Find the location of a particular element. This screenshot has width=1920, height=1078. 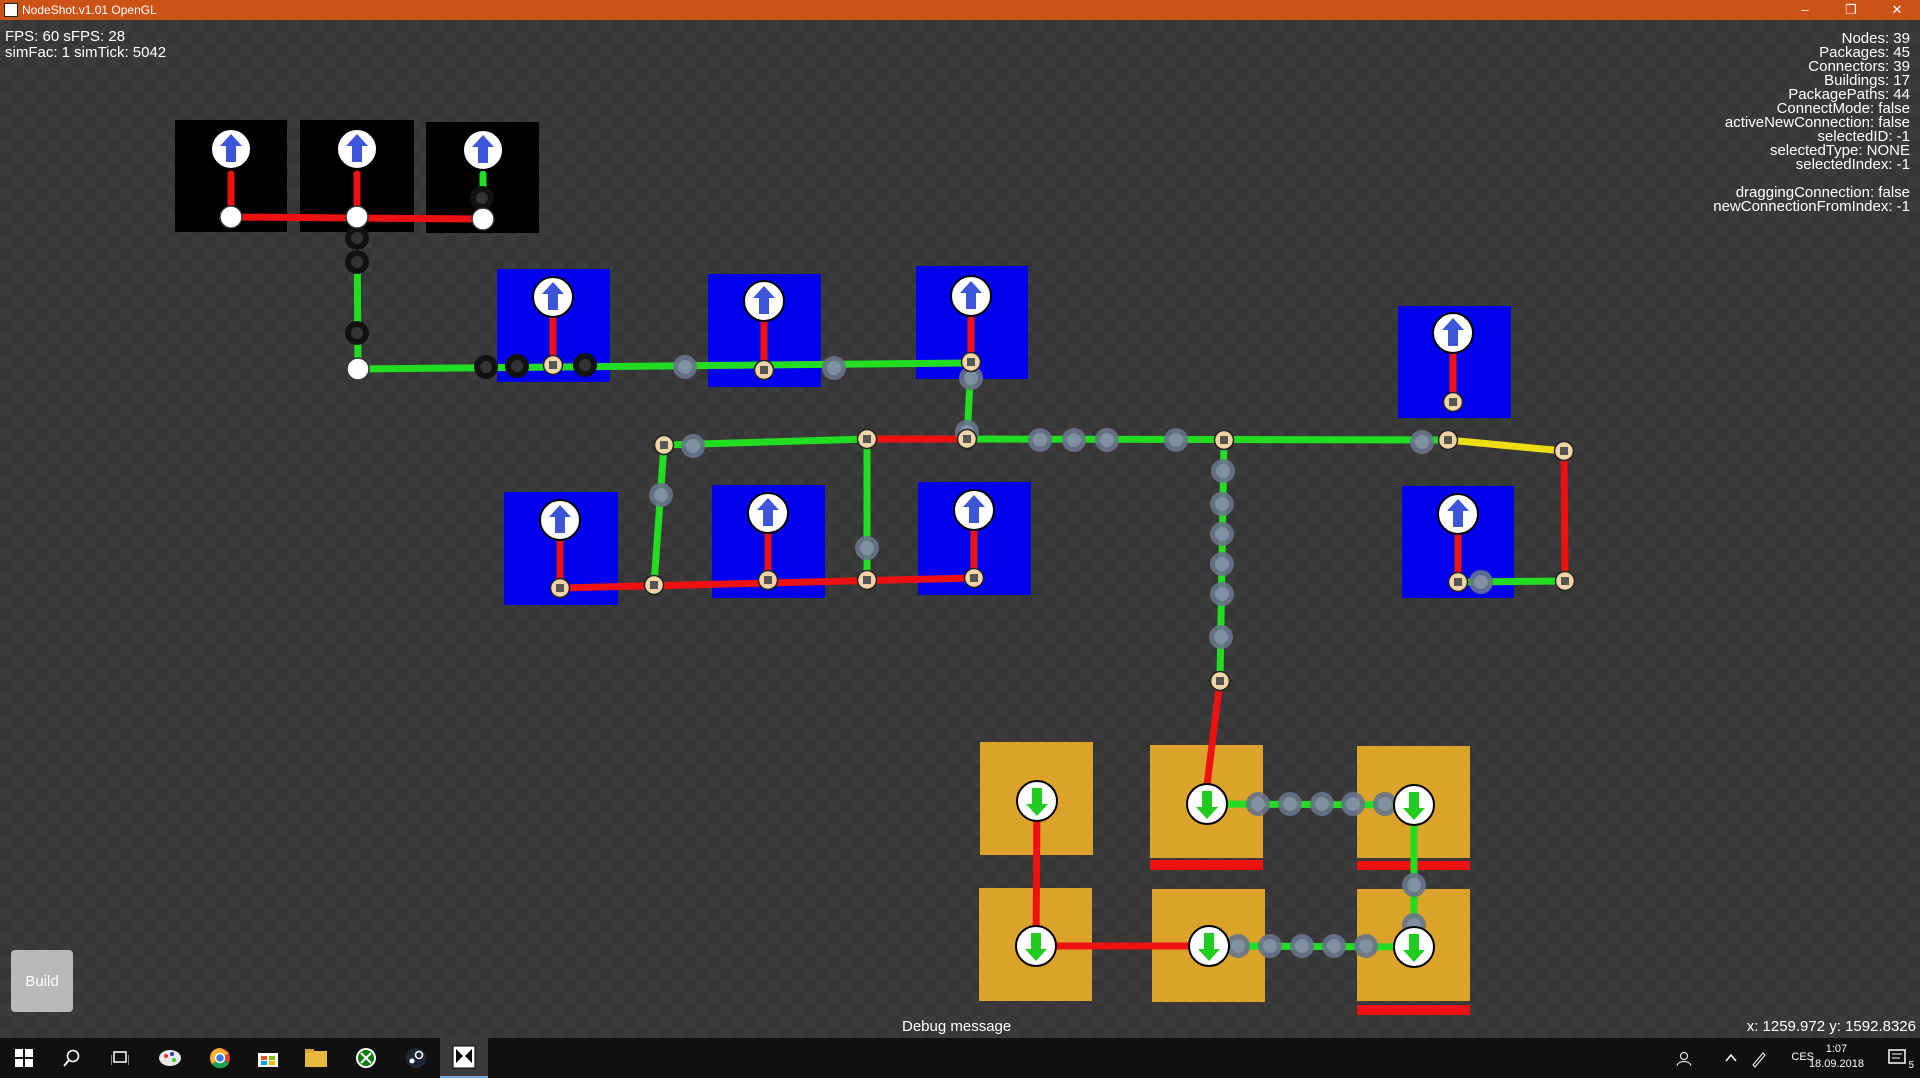

windows-start-icon is located at coordinates (24, 1058).